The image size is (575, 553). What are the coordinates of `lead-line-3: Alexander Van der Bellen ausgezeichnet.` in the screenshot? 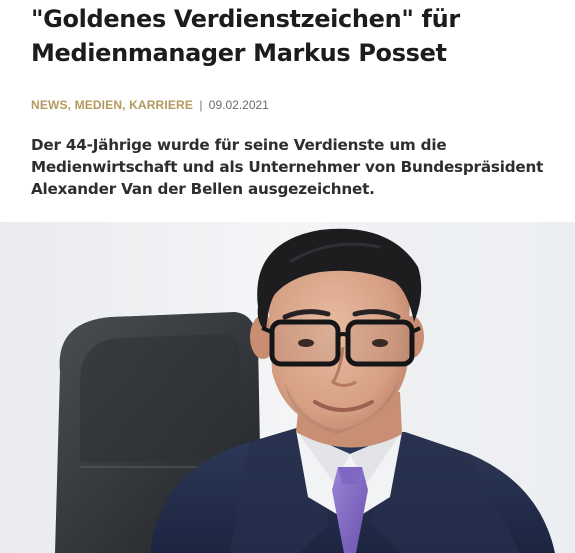 It's located at (203, 189).